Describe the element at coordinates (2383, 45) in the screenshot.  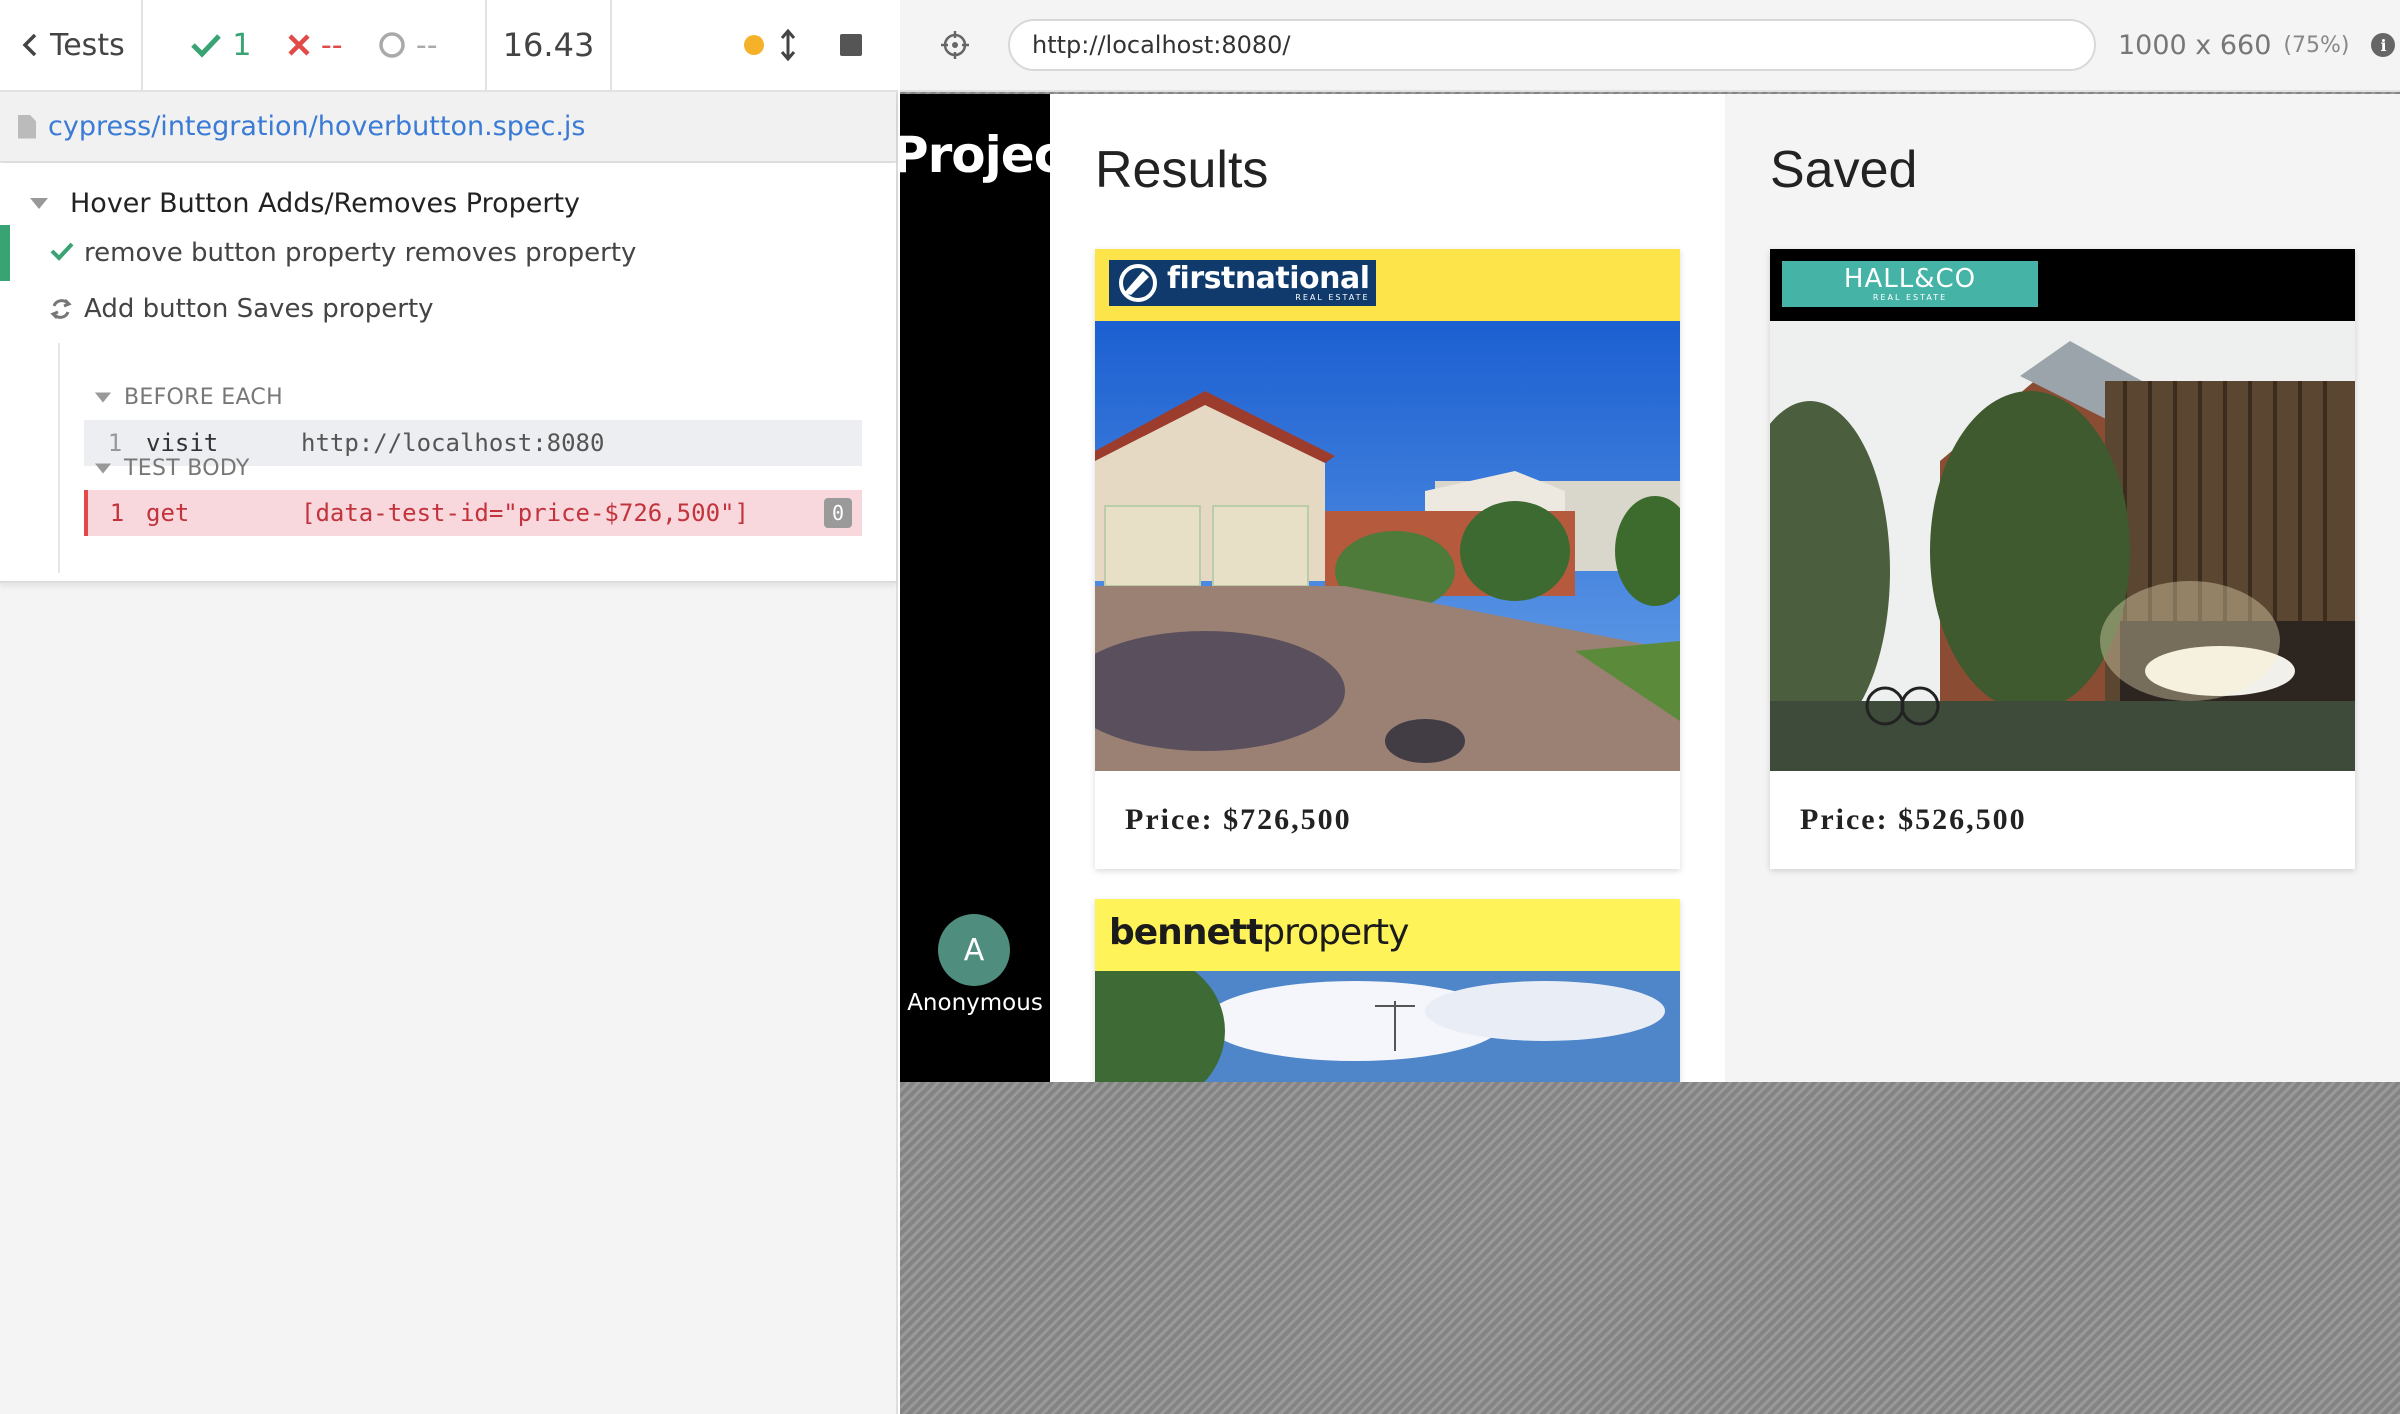
I see `info-icon: i` at that location.